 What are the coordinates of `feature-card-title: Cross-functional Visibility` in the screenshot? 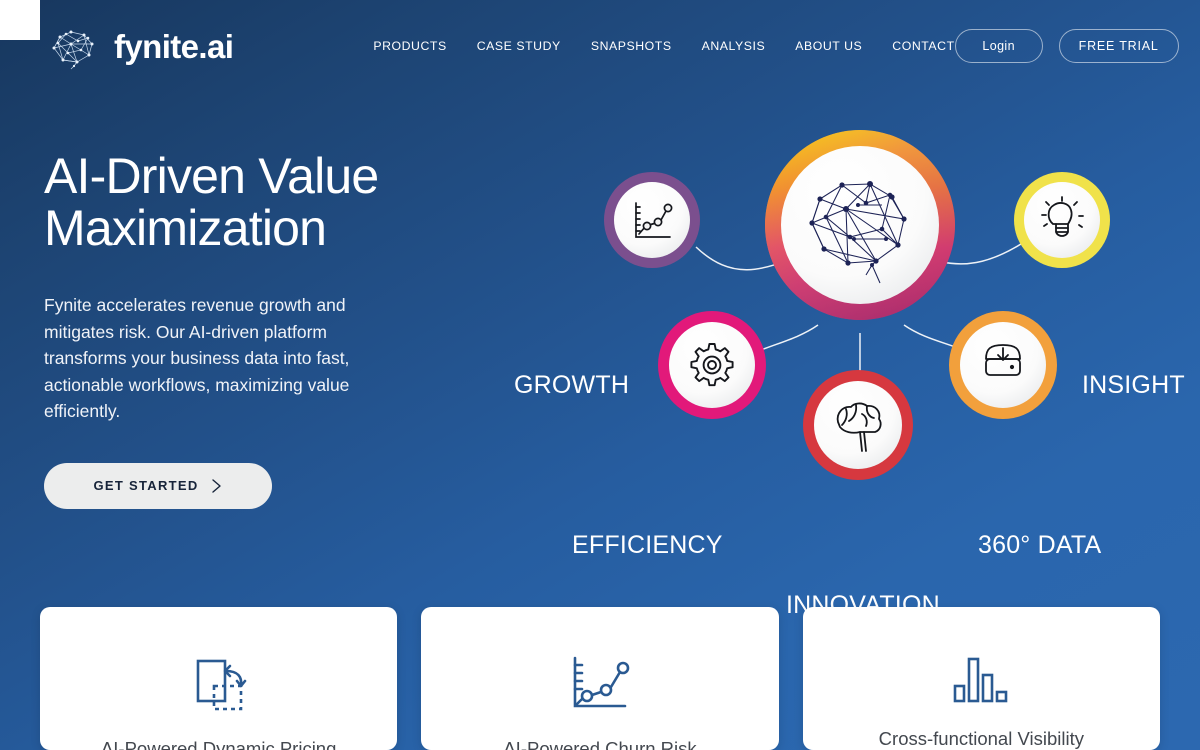 It's located at (981, 738).